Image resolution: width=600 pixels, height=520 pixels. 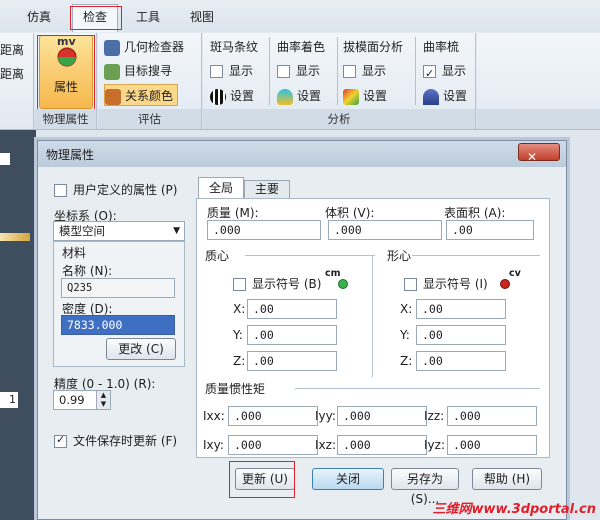 What do you see at coordinates (492, 445) in the screenshot?
I see `iyz-field: .000` at bounding box center [492, 445].